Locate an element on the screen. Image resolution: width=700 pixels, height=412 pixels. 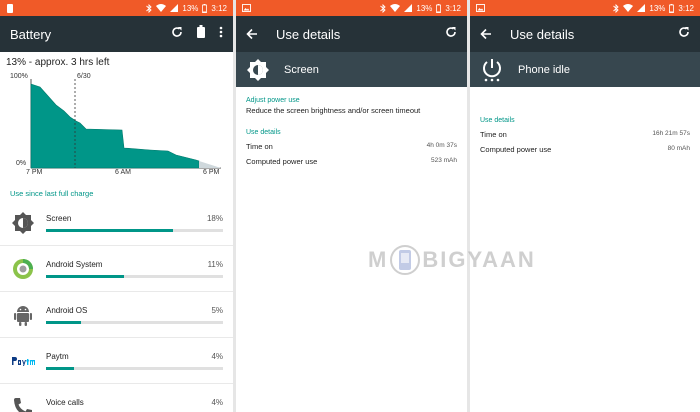
time-on-value: 4h 0m 37s is located at coordinates (441, 145).